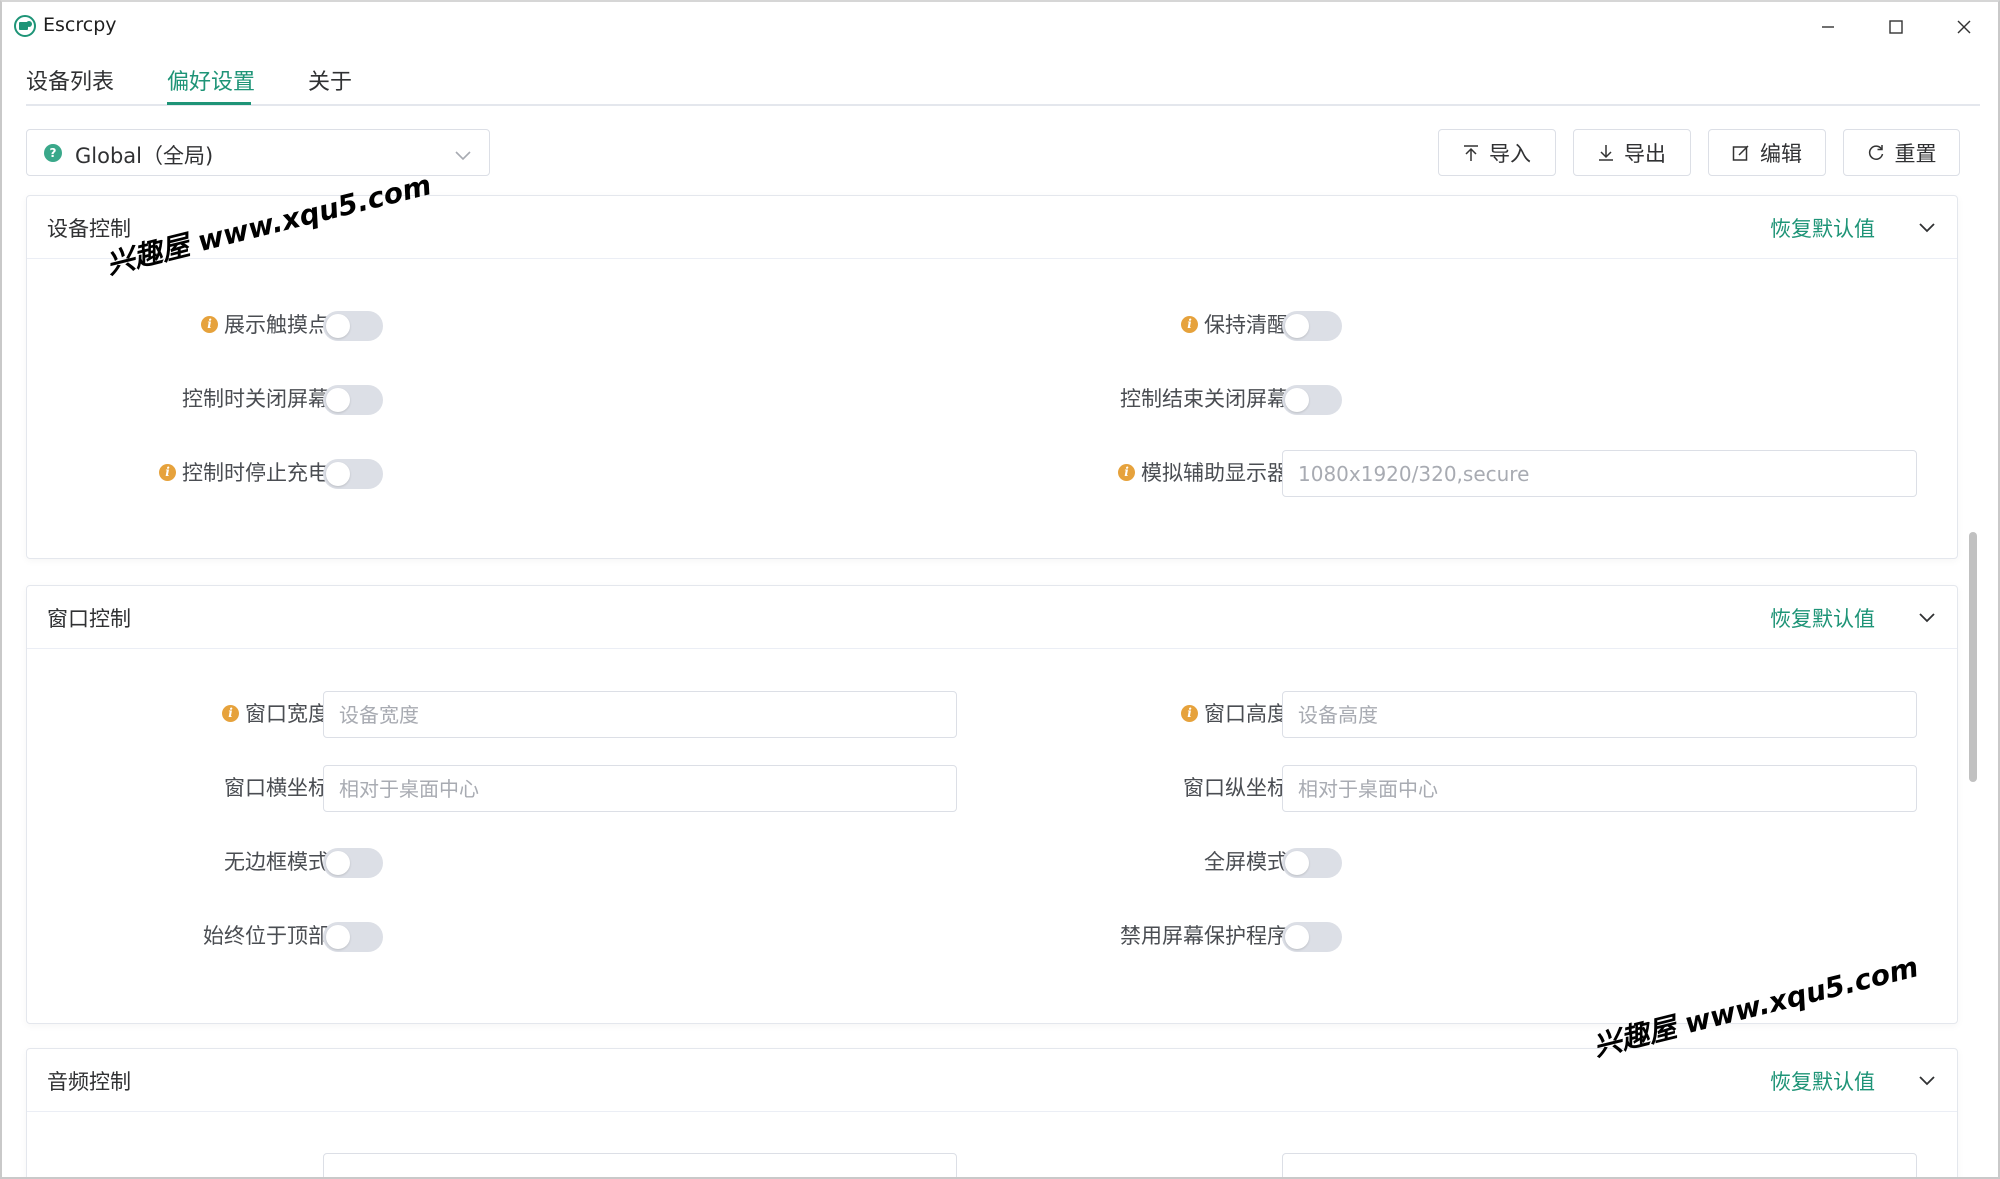 This screenshot has height=1179, width=2000. I want to click on refresh-icon, so click(1875, 152).